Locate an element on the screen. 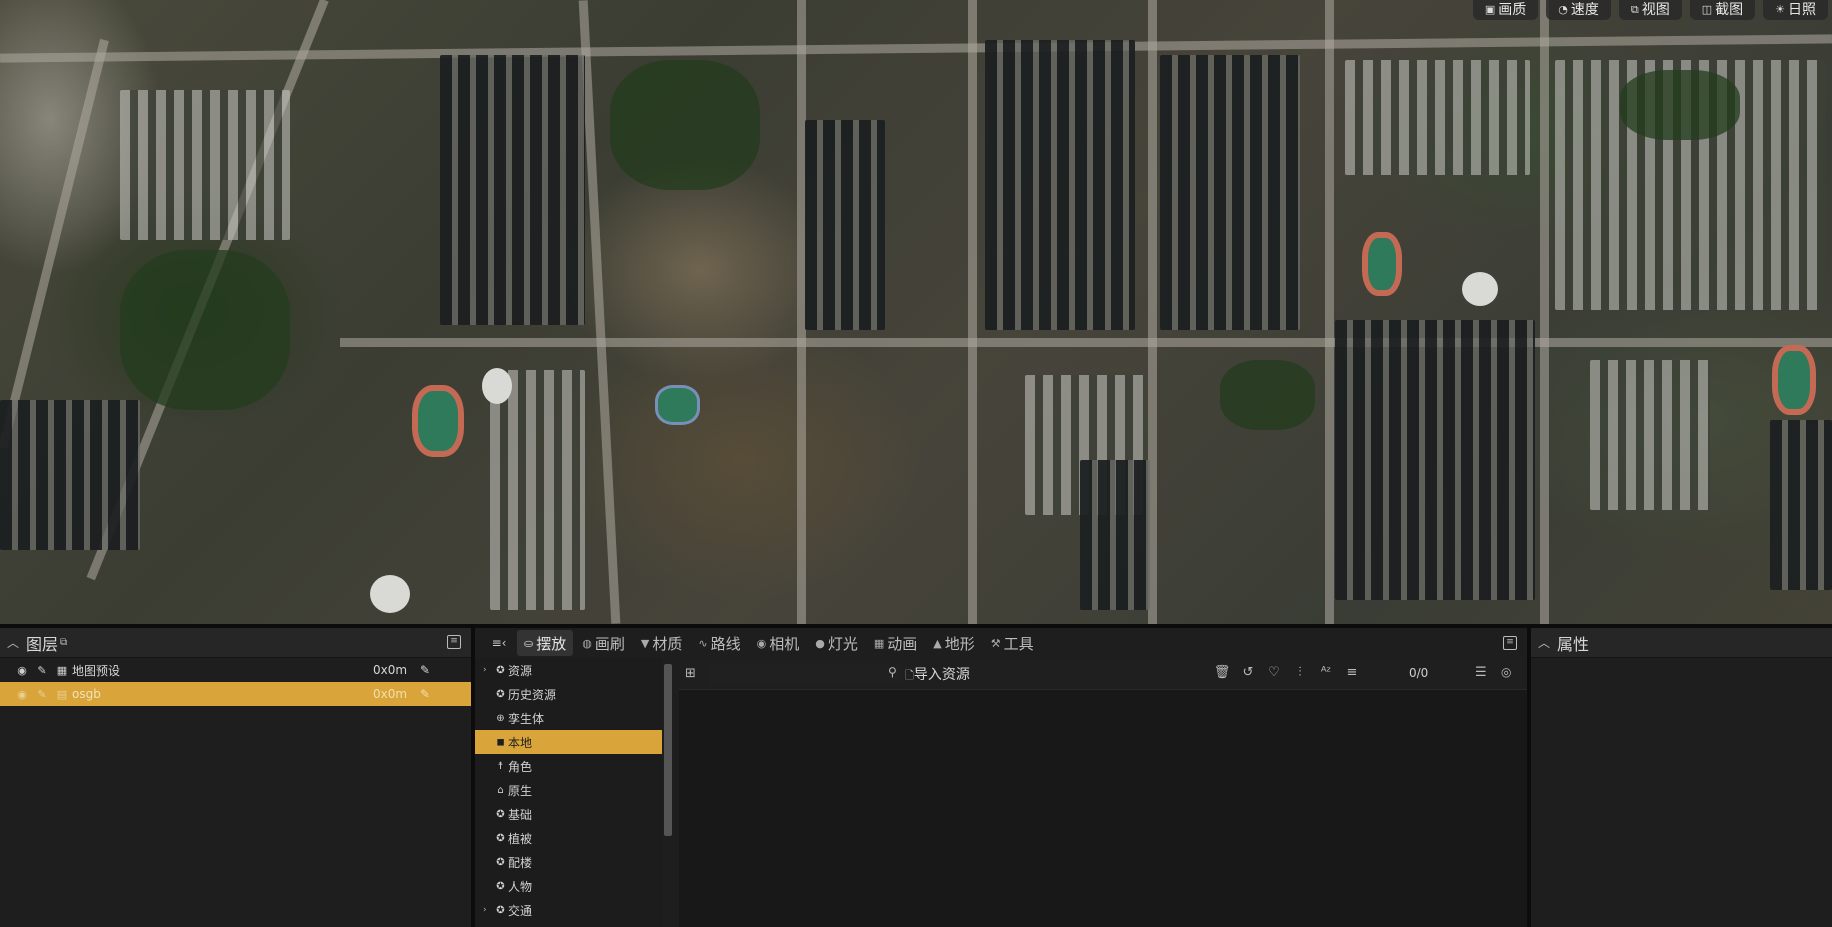  wrench-icon: ⚒ is located at coordinates (995, 643).